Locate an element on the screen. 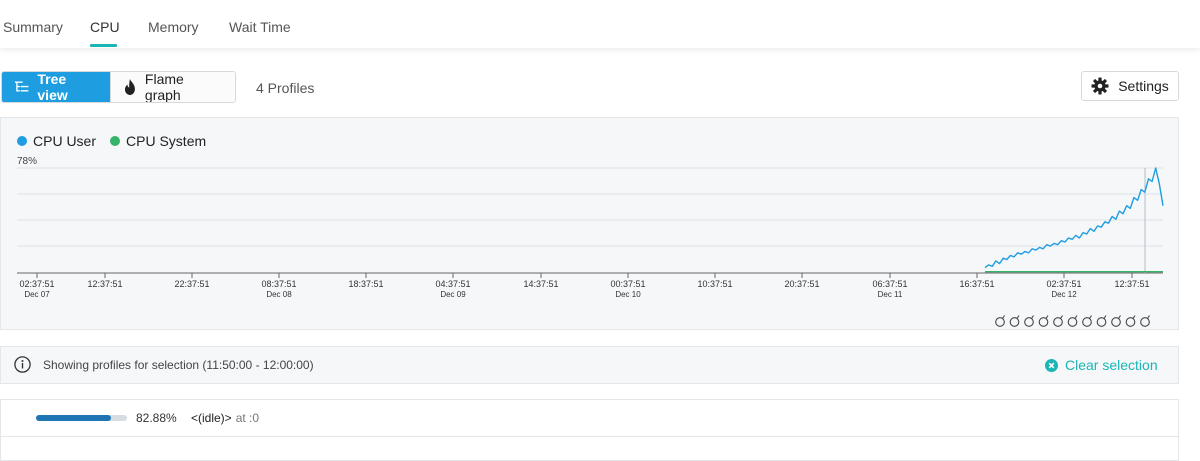 The image size is (1200, 461). x-tick-label: 14:37:51 is located at coordinates (540, 284).